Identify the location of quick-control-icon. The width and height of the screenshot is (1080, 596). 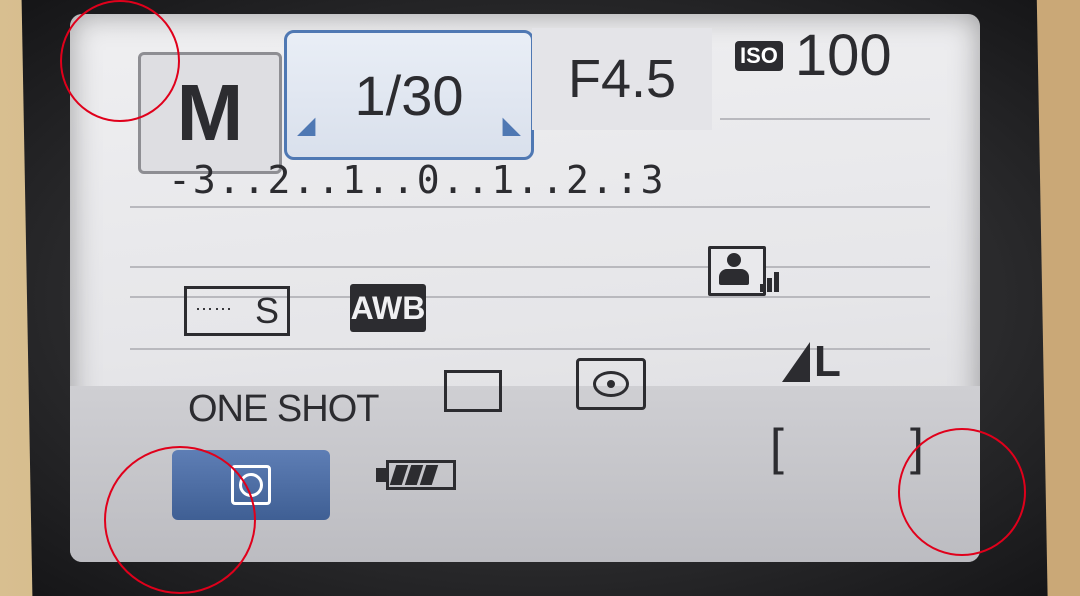
(251, 485).